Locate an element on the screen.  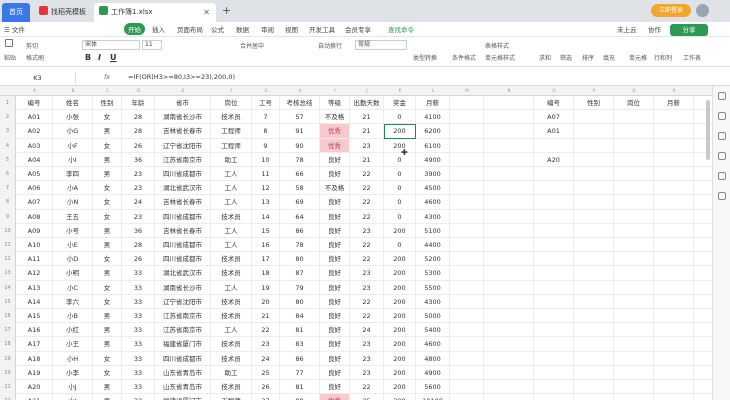
column-header: L is located at coordinates (433, 91).